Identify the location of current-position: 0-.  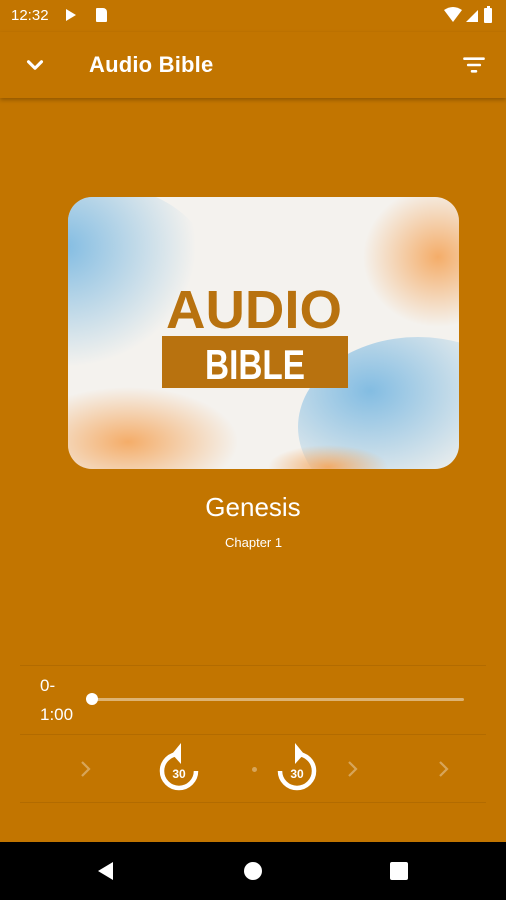
(48, 685).